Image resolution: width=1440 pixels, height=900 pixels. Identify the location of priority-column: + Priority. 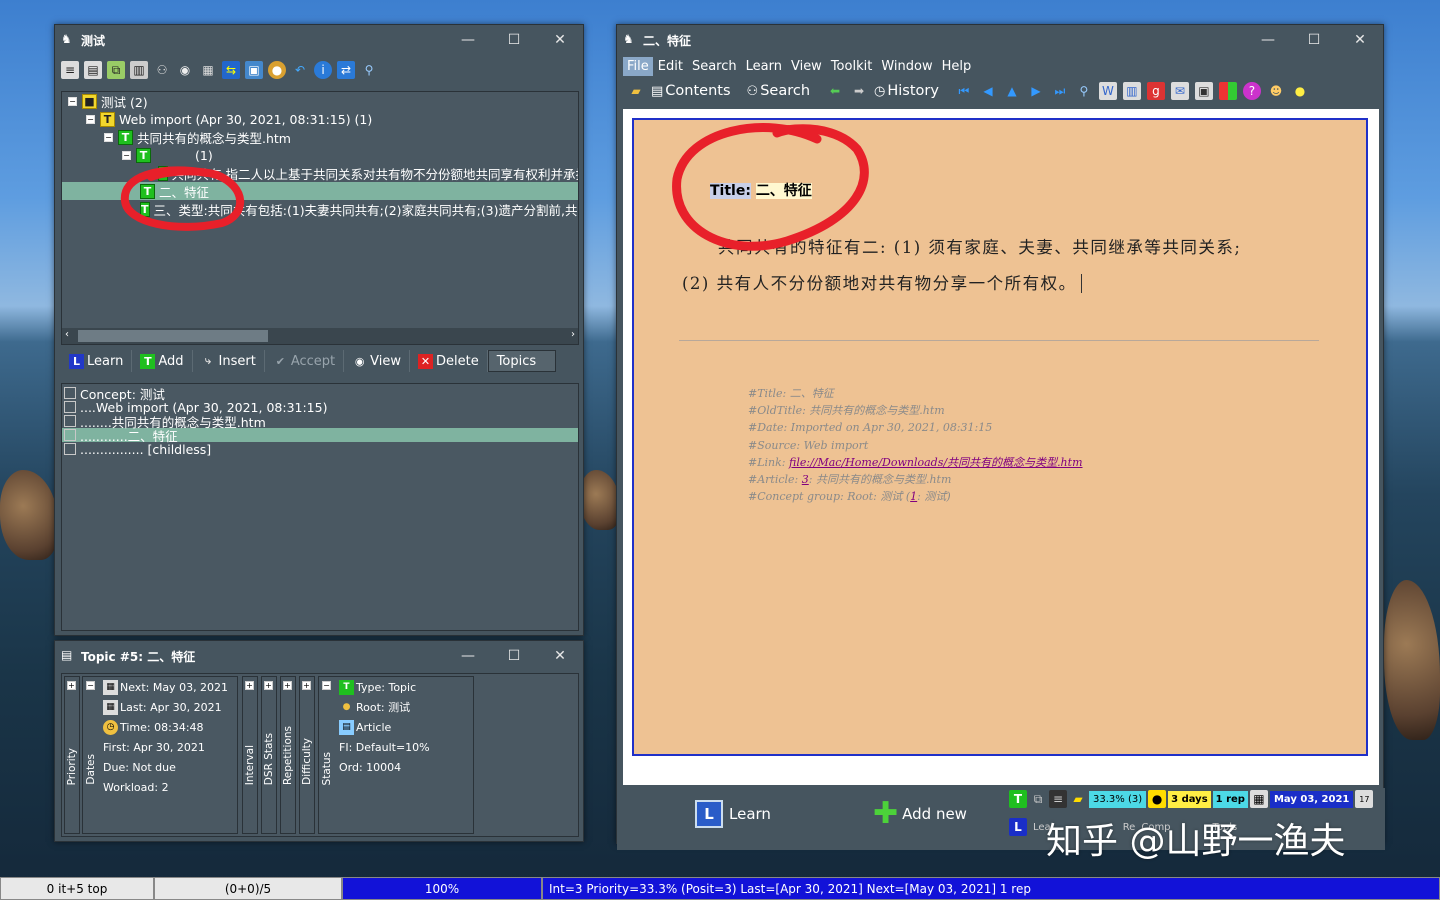
(72, 755).